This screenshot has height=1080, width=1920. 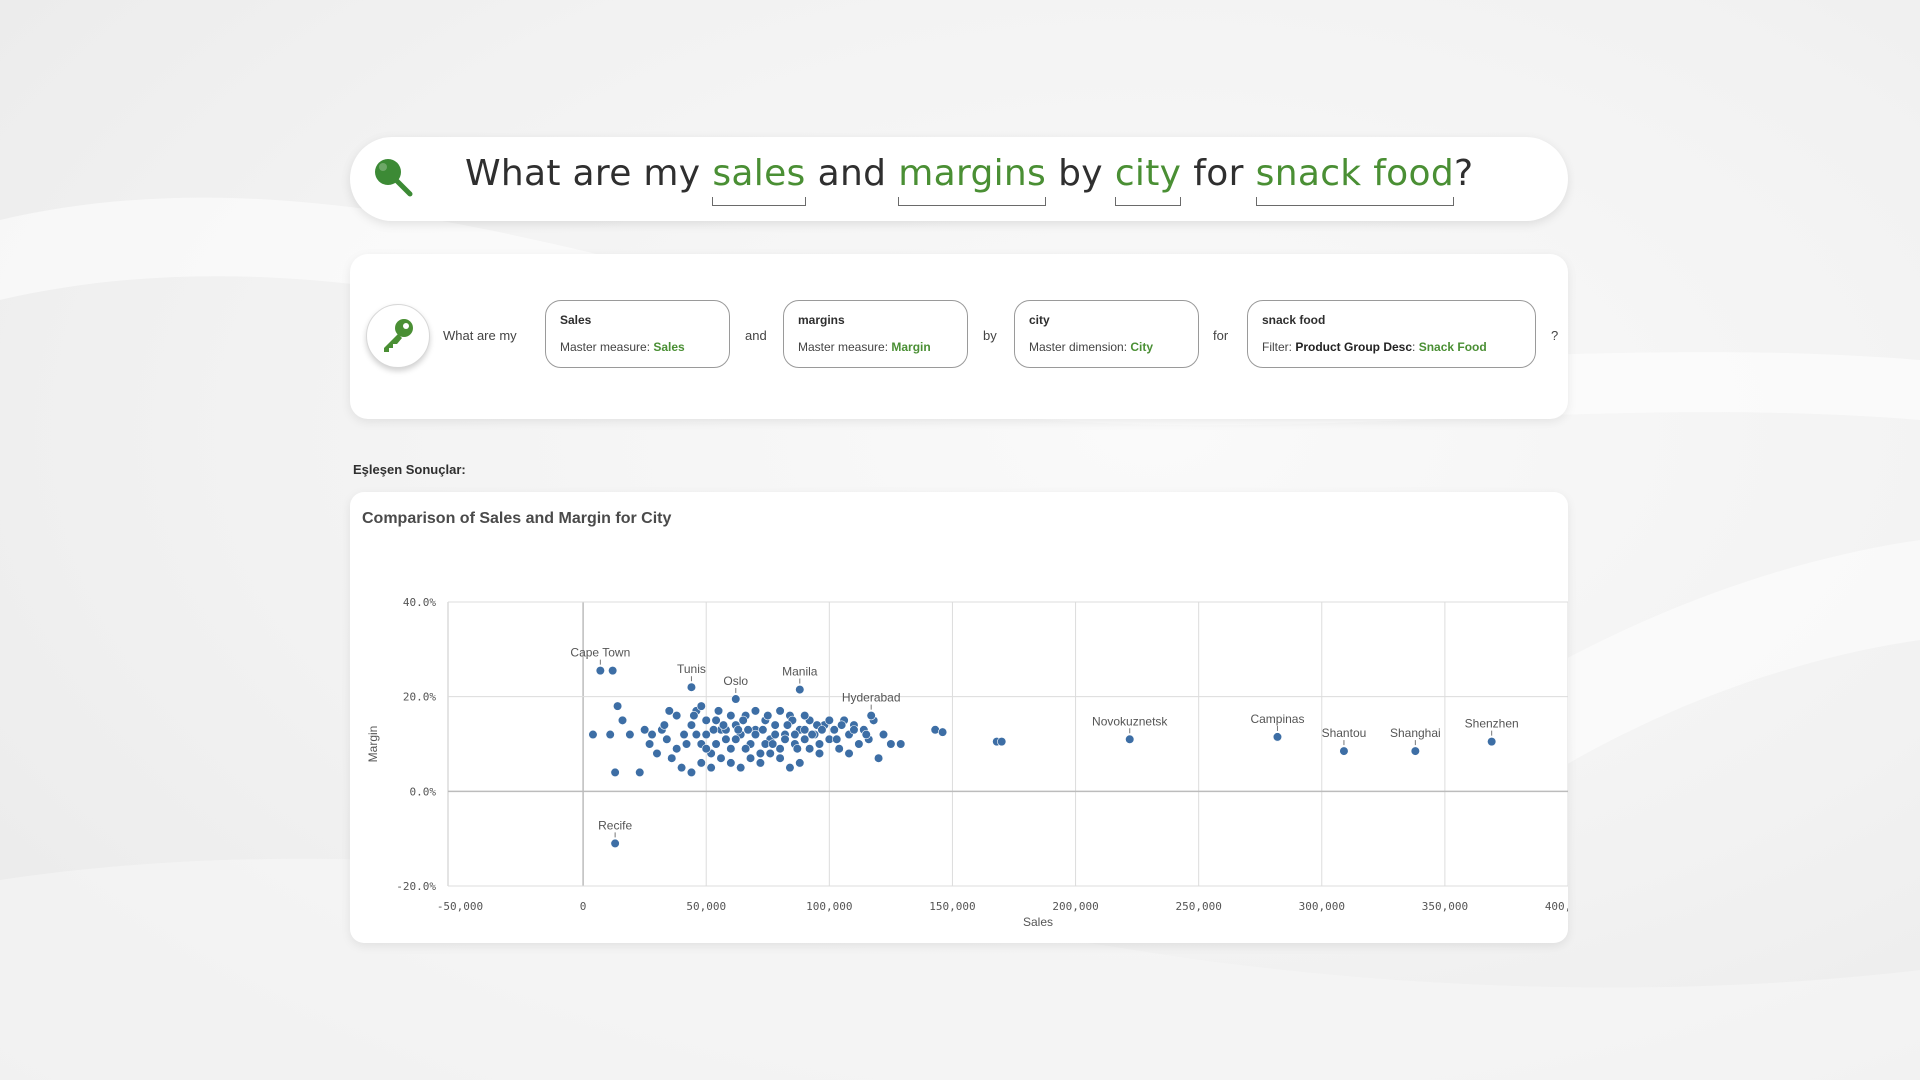 I want to click on x-tick-label: 0, so click(x=583, y=906).